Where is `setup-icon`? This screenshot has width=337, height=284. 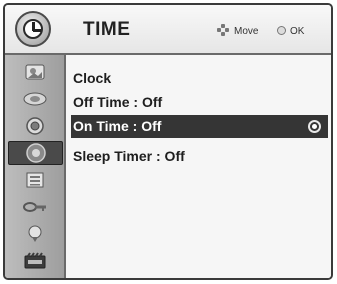 setup-icon is located at coordinates (35, 126).